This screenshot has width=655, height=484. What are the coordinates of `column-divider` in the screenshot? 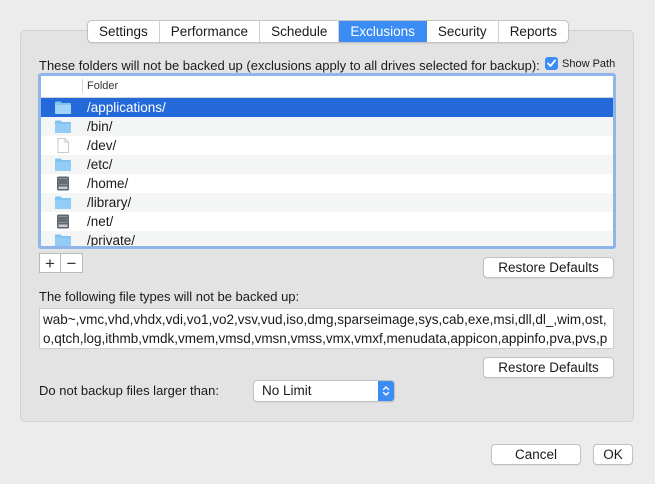 It's located at (82, 86).